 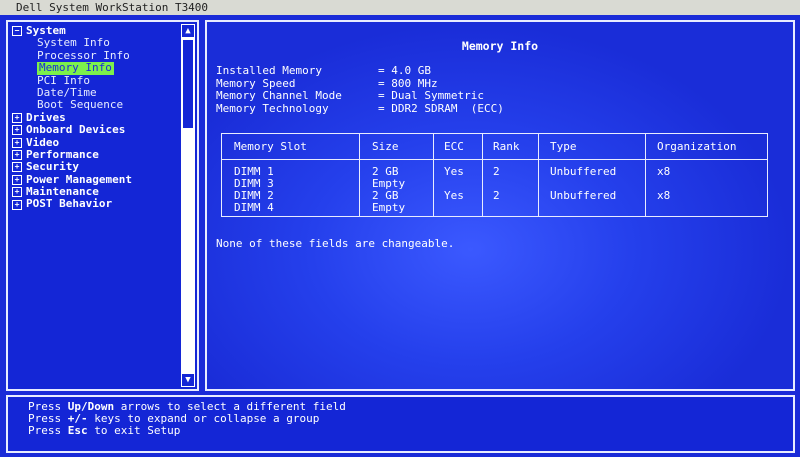 I want to click on table-header: Type, so click(x=563, y=146).